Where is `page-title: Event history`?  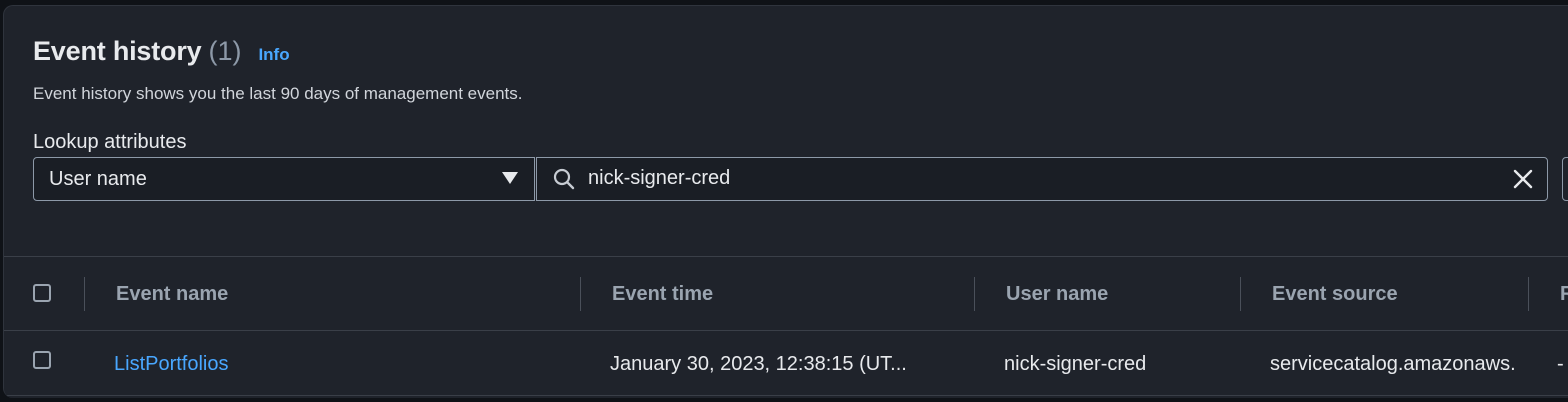 page-title: Event history is located at coordinates (117, 51).